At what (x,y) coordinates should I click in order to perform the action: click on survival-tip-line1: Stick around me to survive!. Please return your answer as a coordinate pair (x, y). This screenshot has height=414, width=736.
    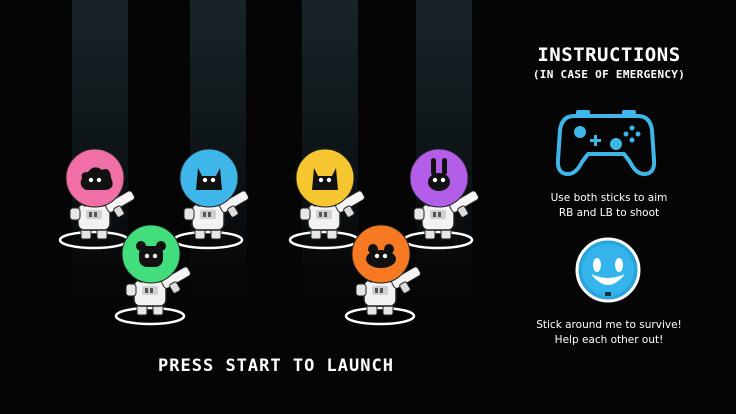
    Looking at the image, I should click on (609, 325).